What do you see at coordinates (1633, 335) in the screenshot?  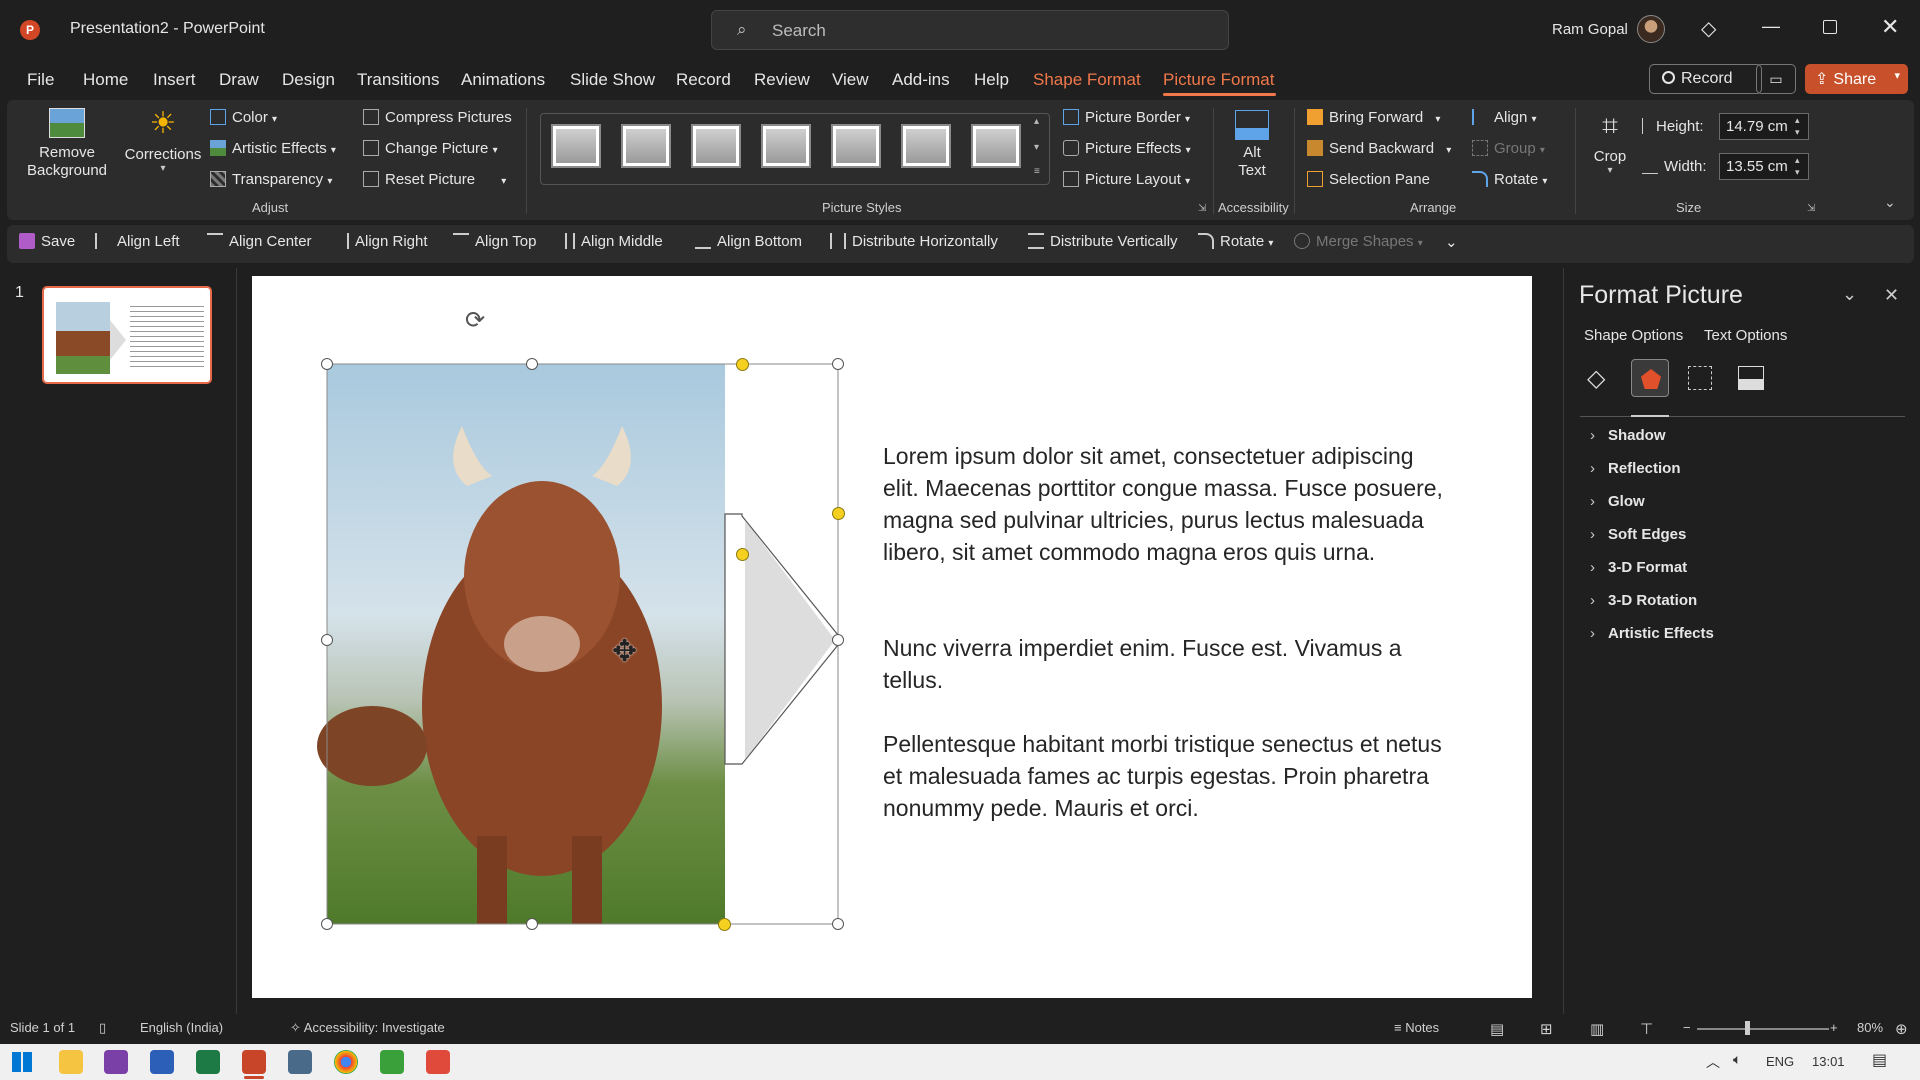 I see `tab-shape-options: Shape Options` at bounding box center [1633, 335].